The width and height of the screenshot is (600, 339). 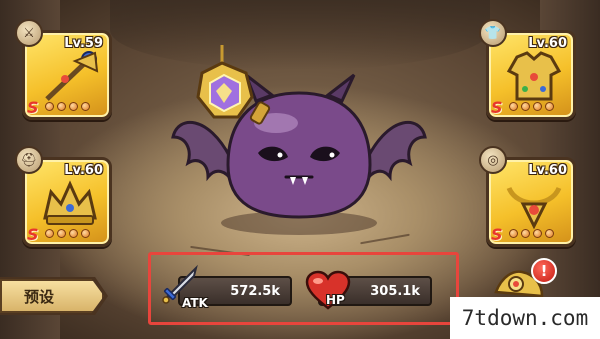 I want to click on helmet-slot: ⛑ Lv.60 S, so click(x=63, y=196).